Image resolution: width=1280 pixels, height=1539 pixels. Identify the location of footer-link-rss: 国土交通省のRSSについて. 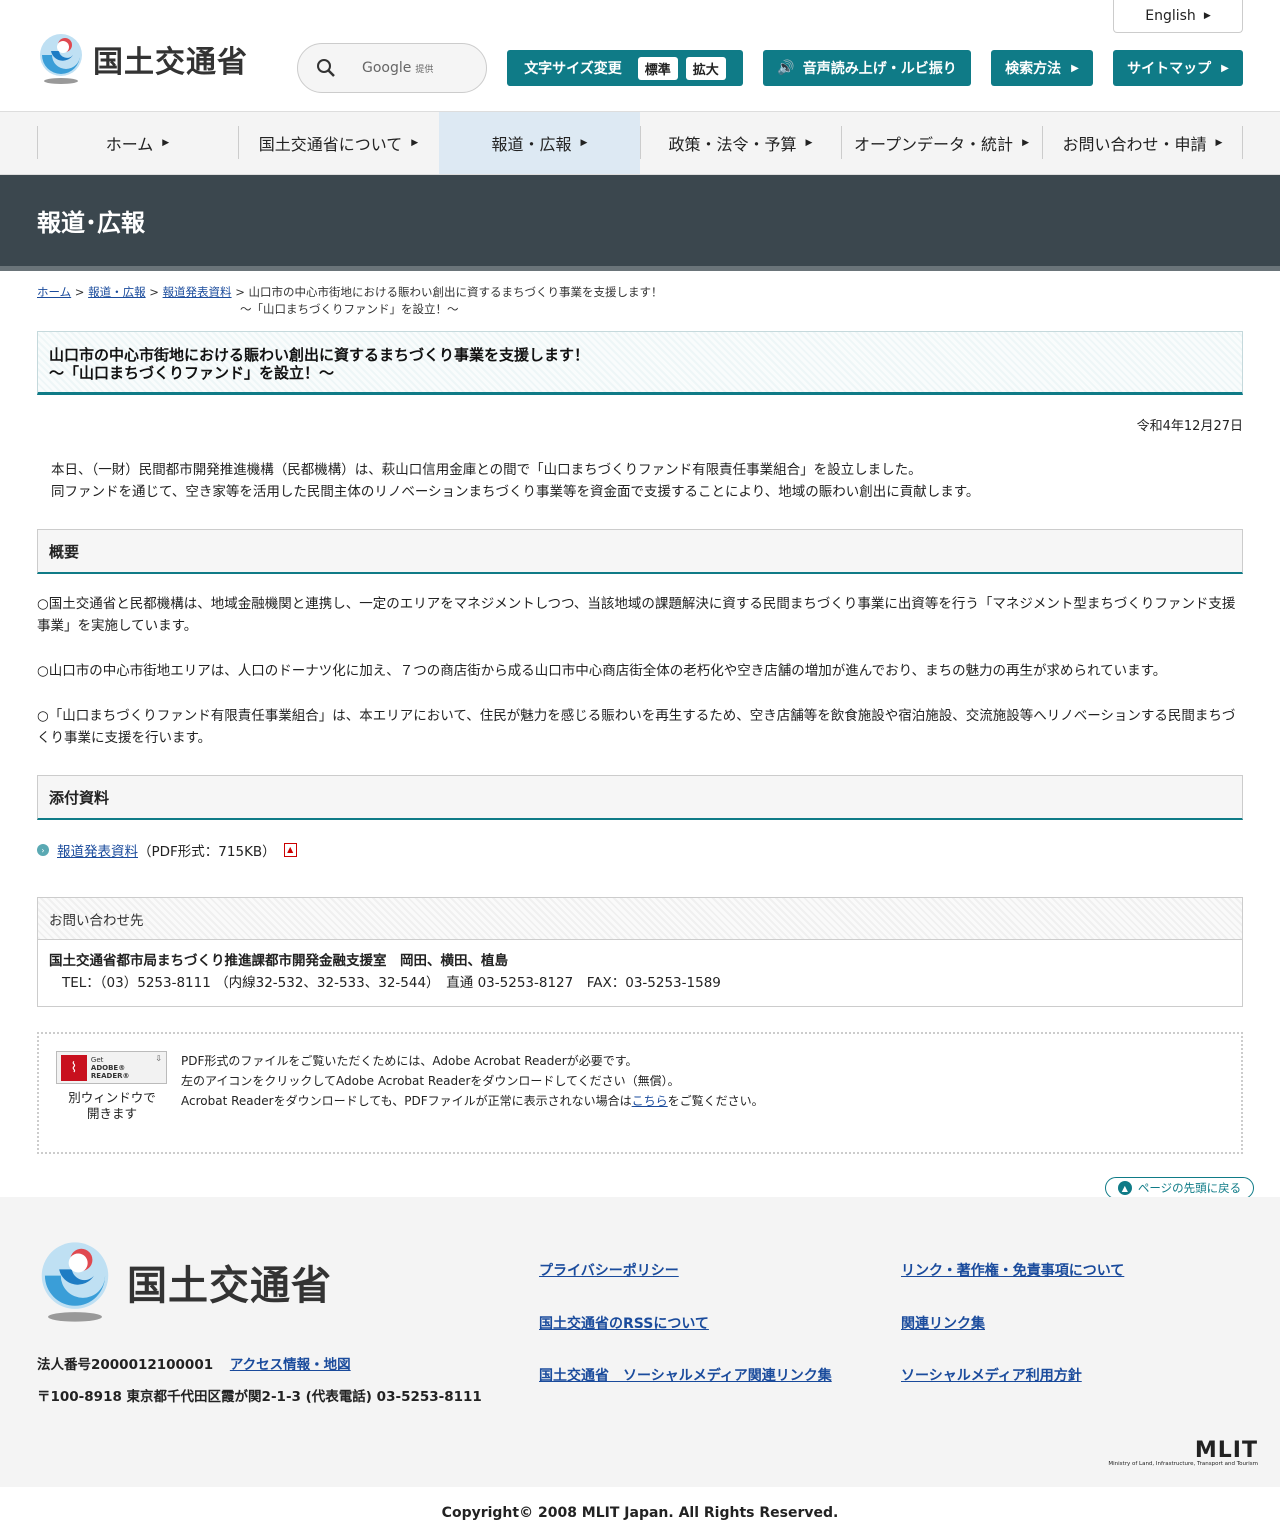
(624, 1323).